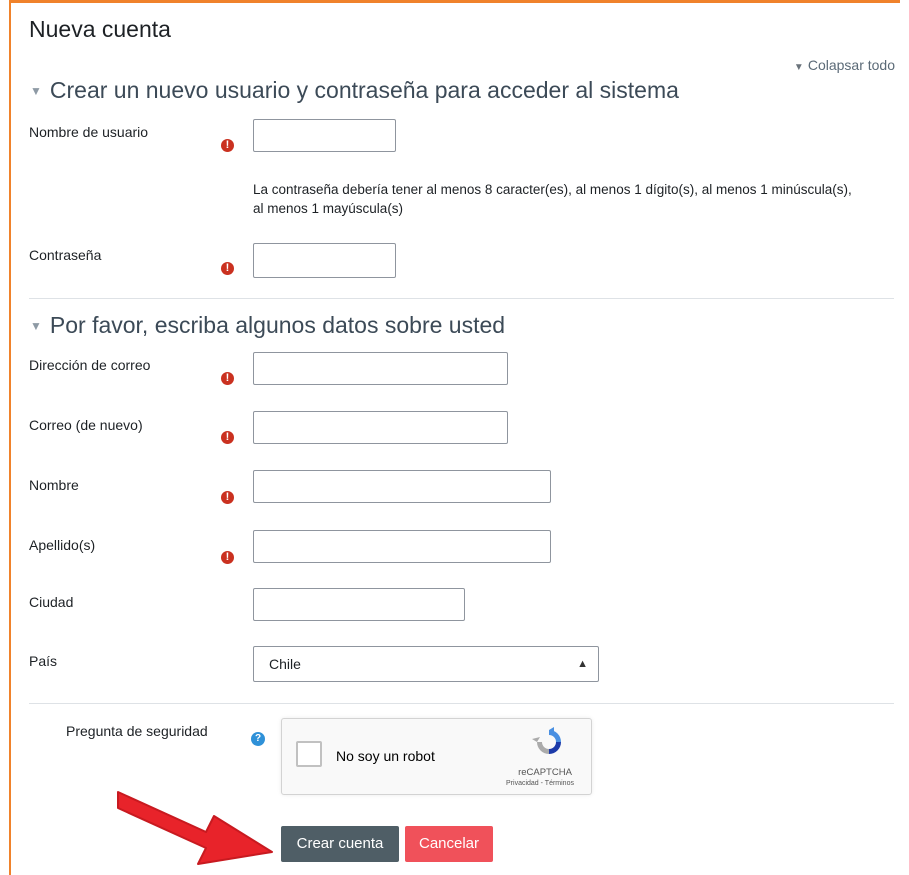  Describe the element at coordinates (258, 739) in the screenshot. I see `question-circle-icon: ?` at that location.